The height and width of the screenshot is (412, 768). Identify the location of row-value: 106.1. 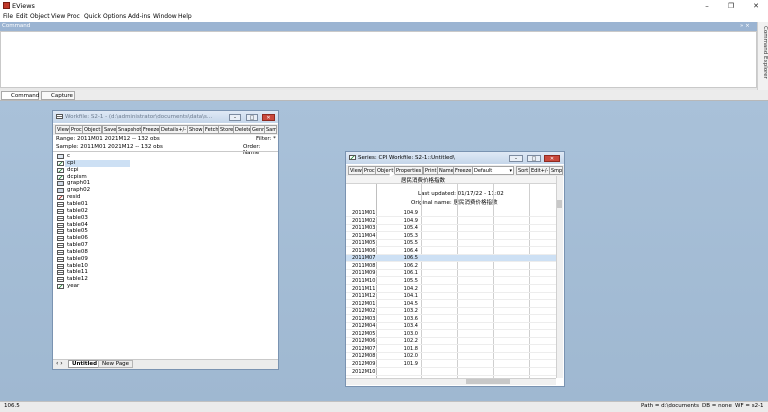
(405, 273).